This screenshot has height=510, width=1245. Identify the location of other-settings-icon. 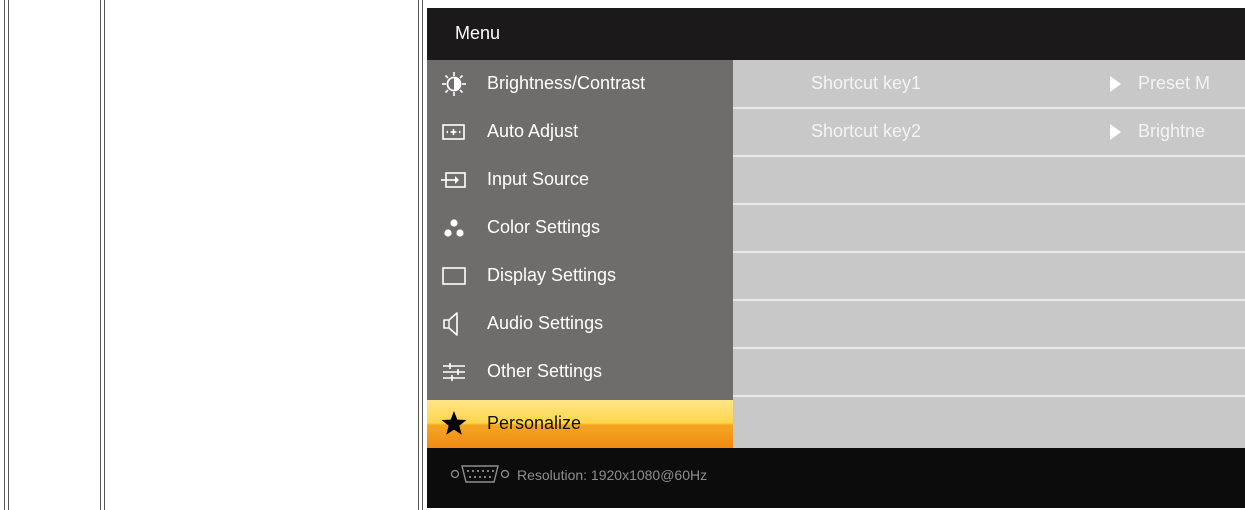
(454, 372).